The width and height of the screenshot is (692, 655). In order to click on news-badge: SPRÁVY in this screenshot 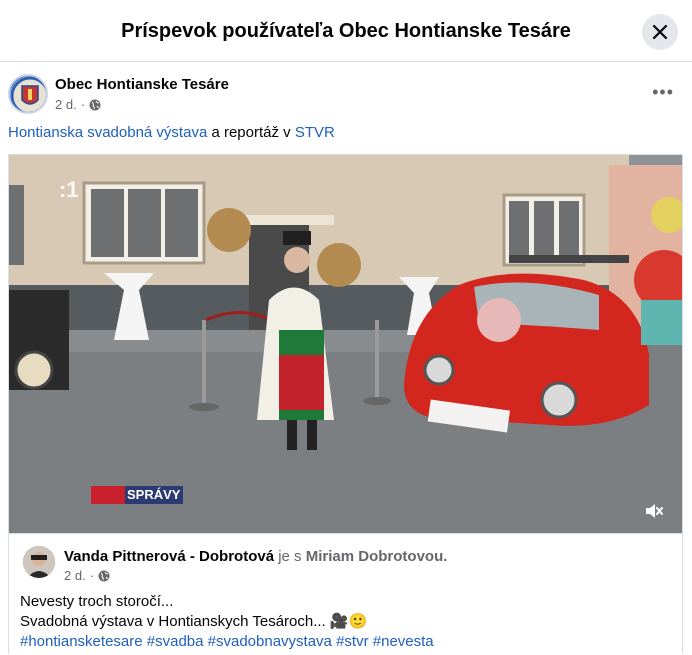, I will do `click(137, 495)`.